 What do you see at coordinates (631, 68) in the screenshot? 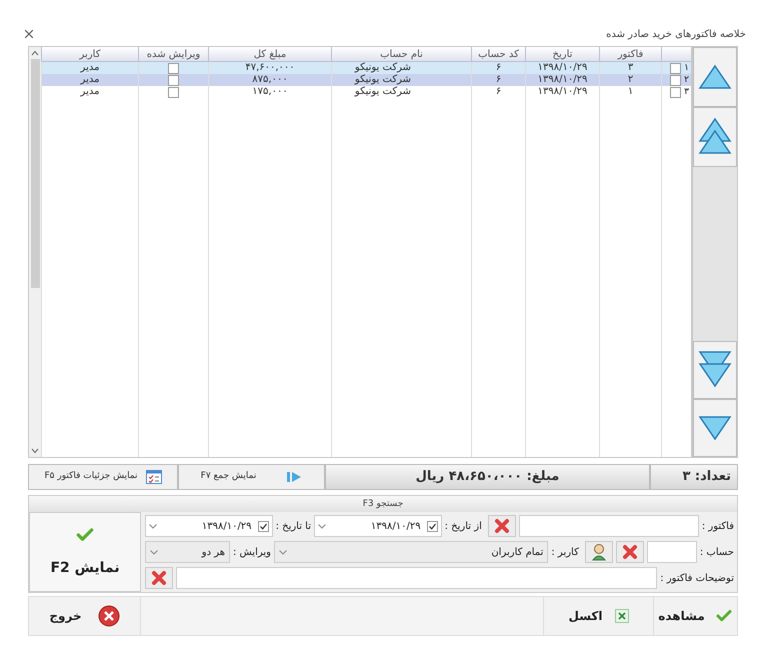
I see `table-cell: ۳` at bounding box center [631, 68].